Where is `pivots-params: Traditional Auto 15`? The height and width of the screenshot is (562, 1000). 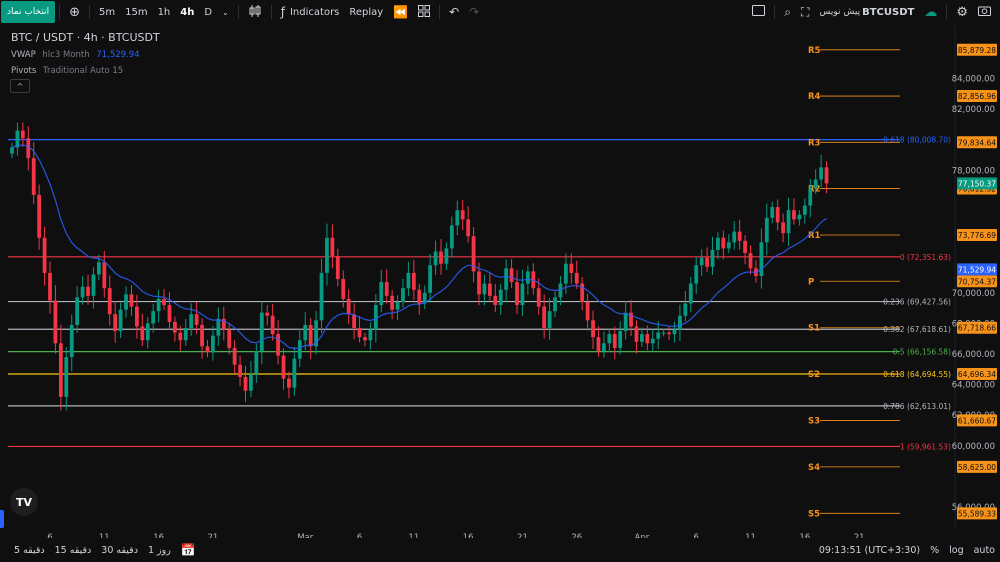
pivots-params: Traditional Auto 15 is located at coordinates (83, 71).